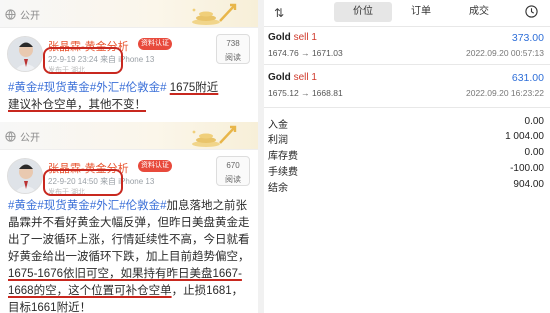 This screenshot has height=313, width=550. I want to click on summary-label: 库存费, so click(283, 156).